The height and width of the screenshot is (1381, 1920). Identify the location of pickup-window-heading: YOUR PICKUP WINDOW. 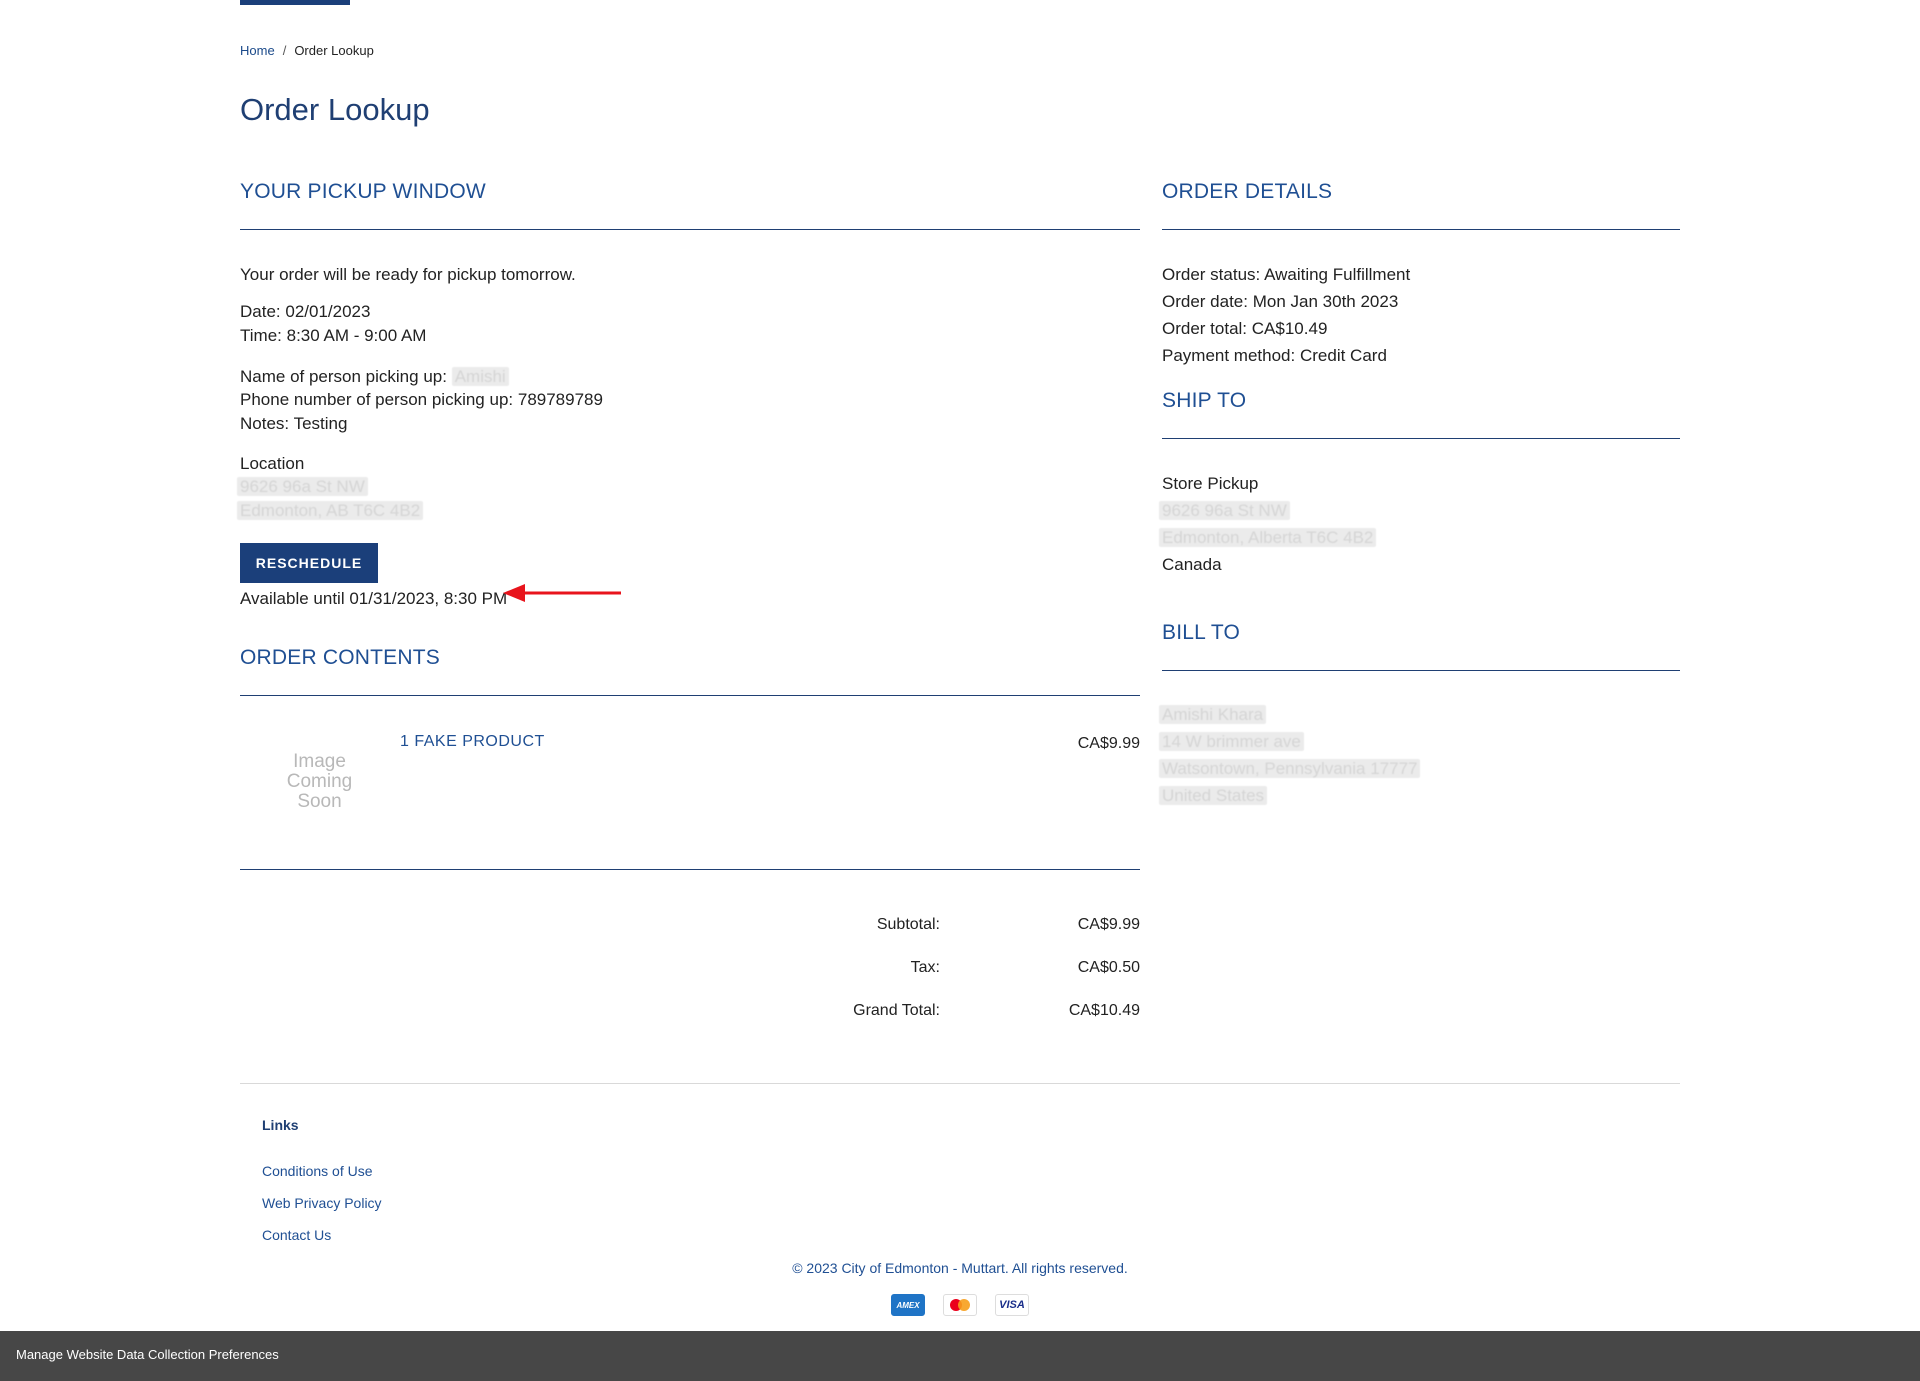
(363, 191).